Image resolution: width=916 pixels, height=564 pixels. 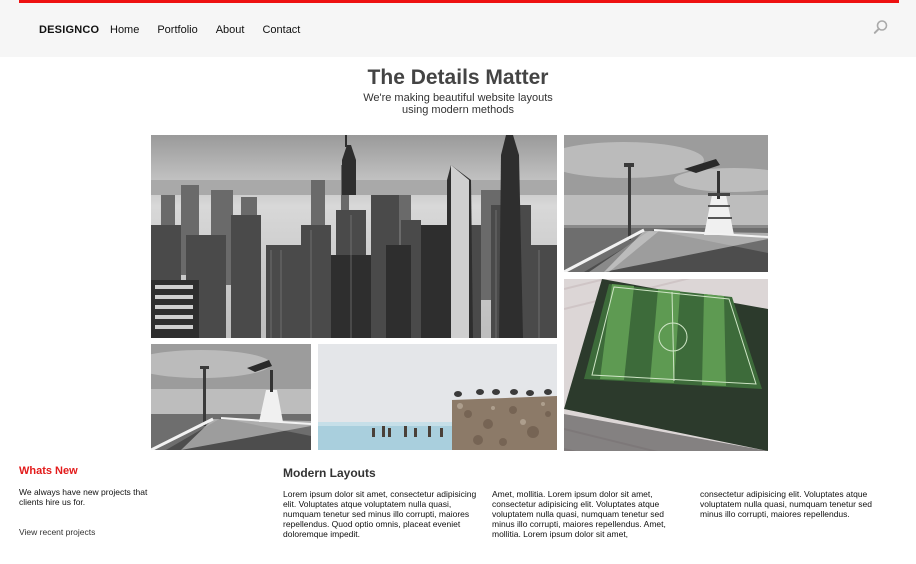 What do you see at coordinates (329, 473) in the screenshot?
I see `modern-layouts-title: Modern Layouts` at bounding box center [329, 473].